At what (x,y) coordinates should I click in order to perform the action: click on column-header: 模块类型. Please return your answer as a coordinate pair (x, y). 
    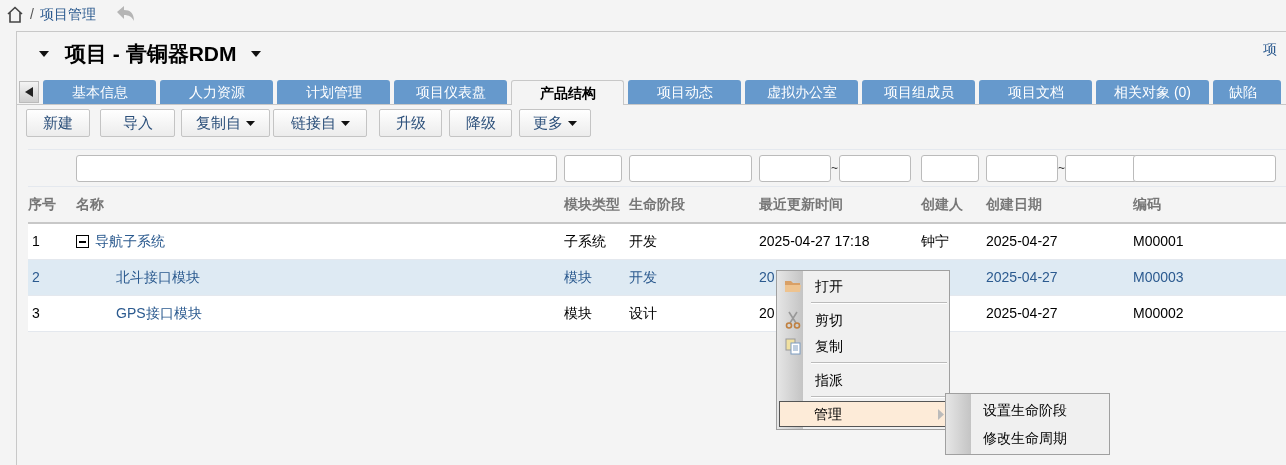
    Looking at the image, I should click on (592, 204).